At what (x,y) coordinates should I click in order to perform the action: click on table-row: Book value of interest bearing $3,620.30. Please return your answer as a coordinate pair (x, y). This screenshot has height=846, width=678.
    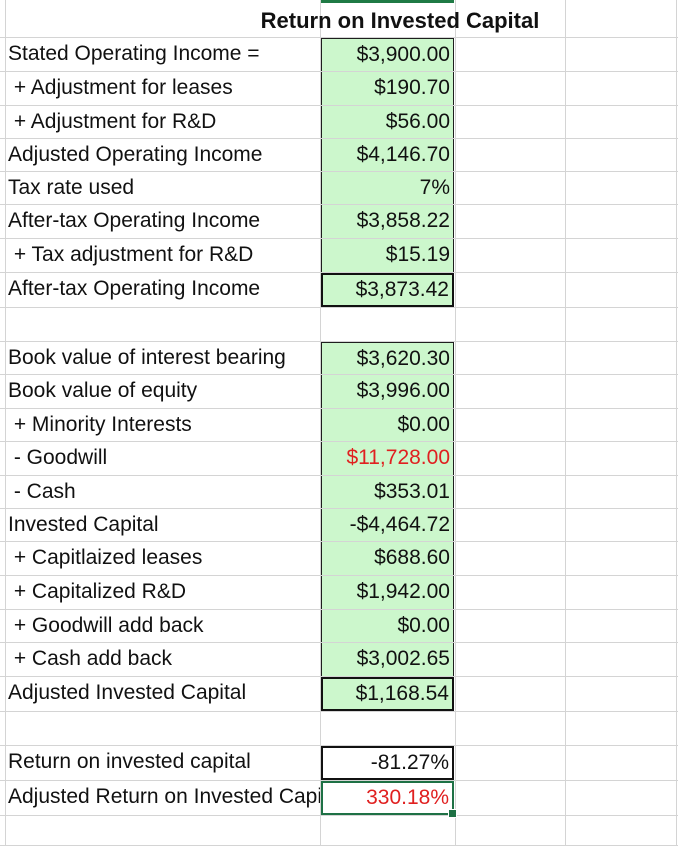
    Looking at the image, I should click on (339, 358).